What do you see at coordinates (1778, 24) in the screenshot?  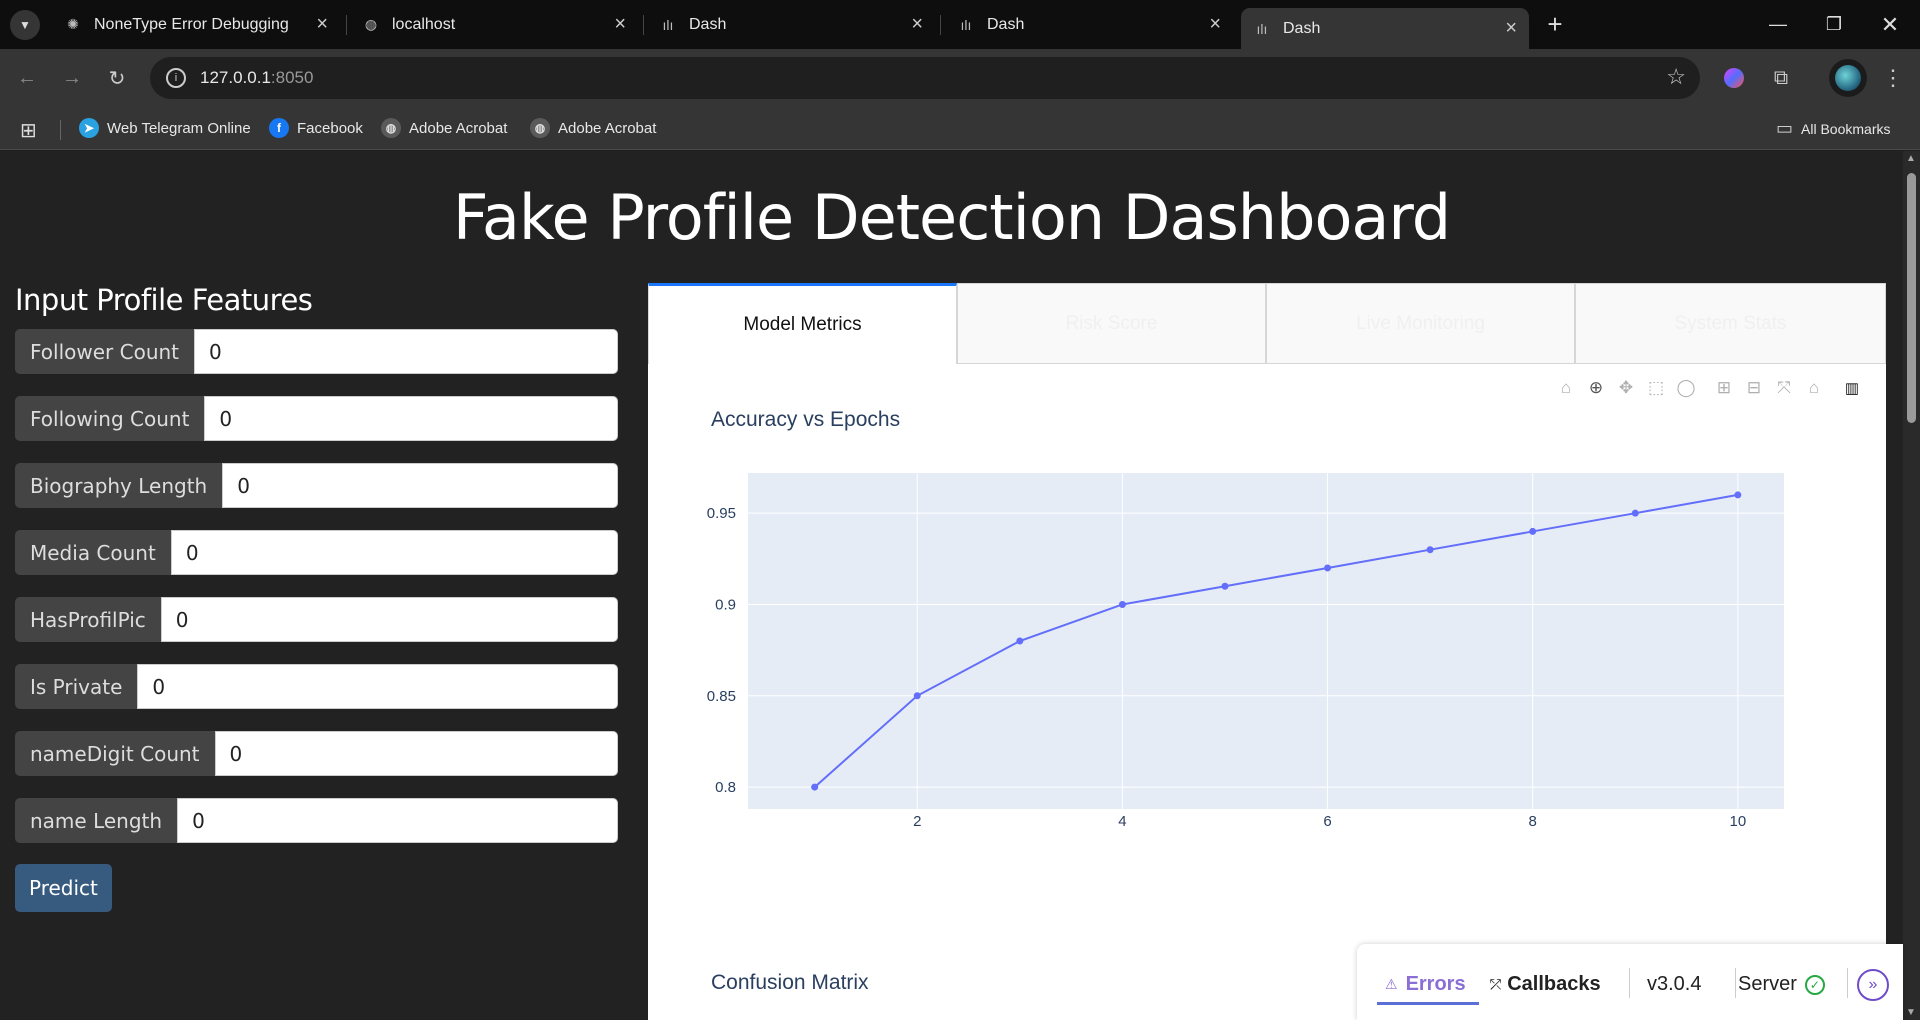 I see `minimize-button: —` at bounding box center [1778, 24].